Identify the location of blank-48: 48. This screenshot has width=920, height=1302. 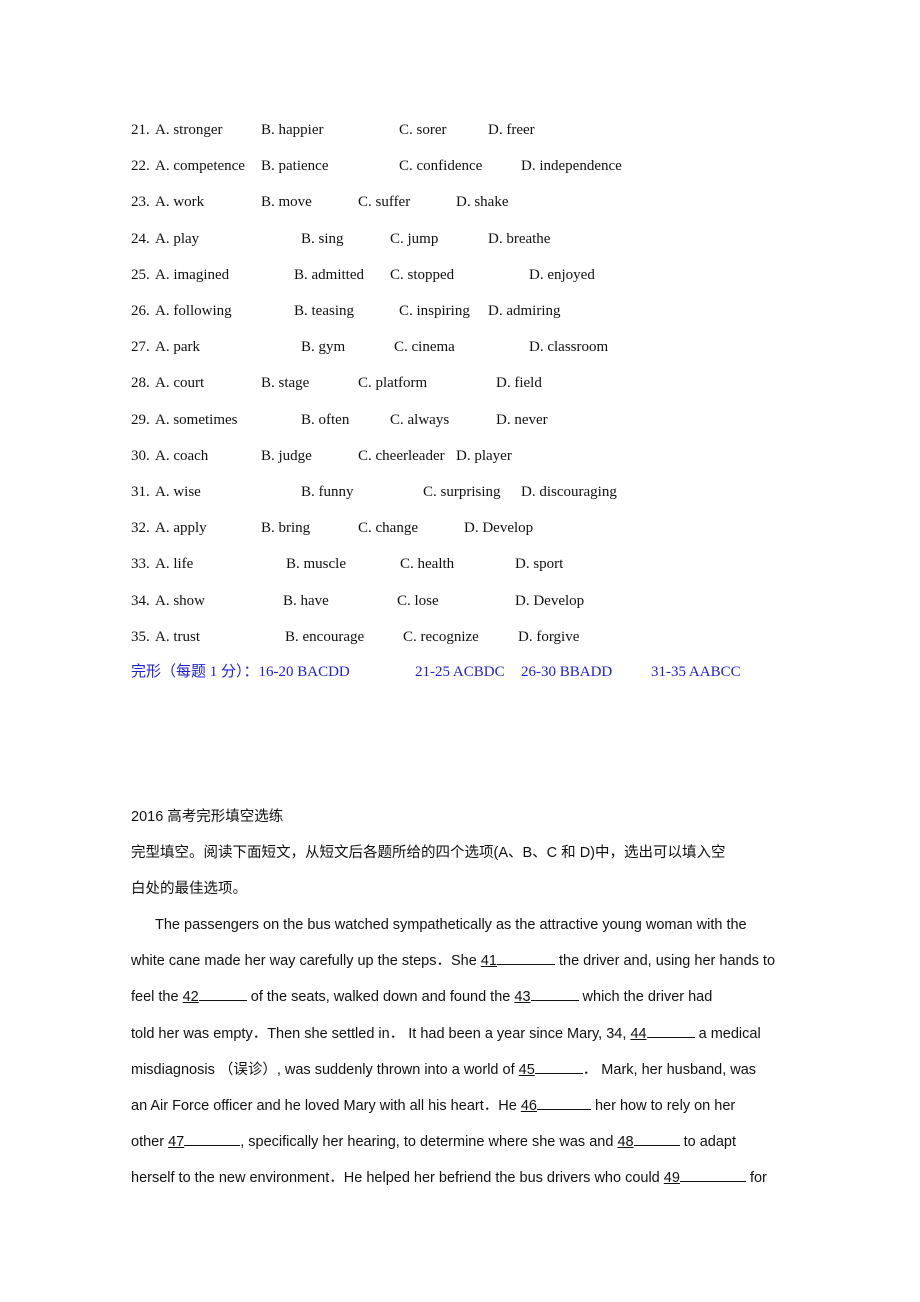
(648, 1142).